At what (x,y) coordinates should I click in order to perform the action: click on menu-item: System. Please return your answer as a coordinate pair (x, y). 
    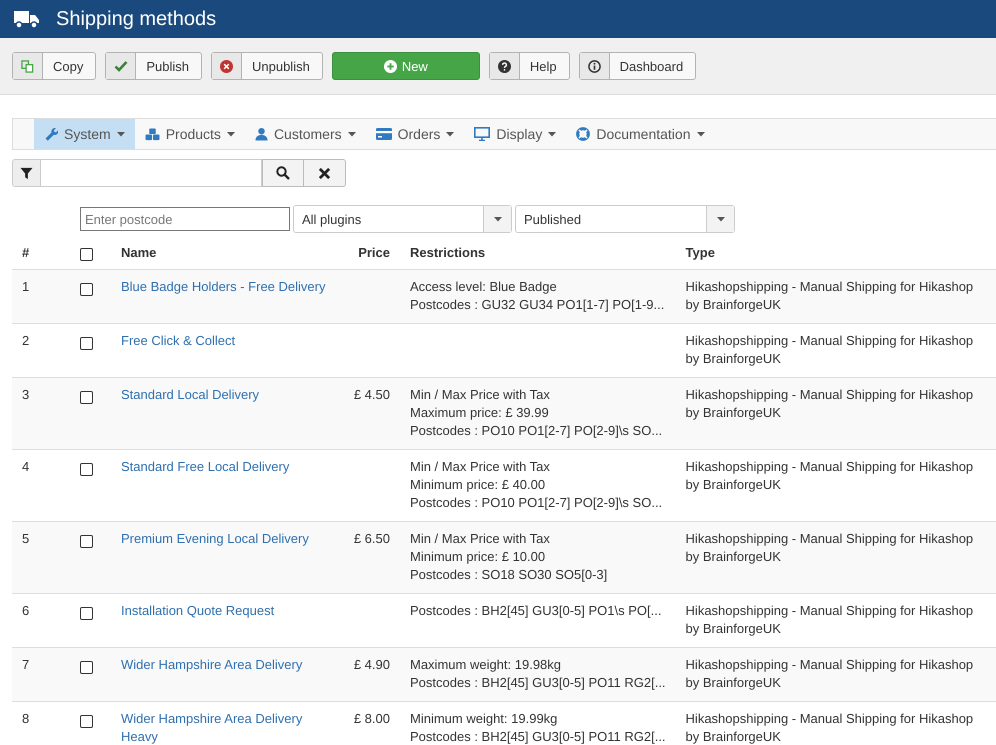
    Looking at the image, I should click on (84, 134).